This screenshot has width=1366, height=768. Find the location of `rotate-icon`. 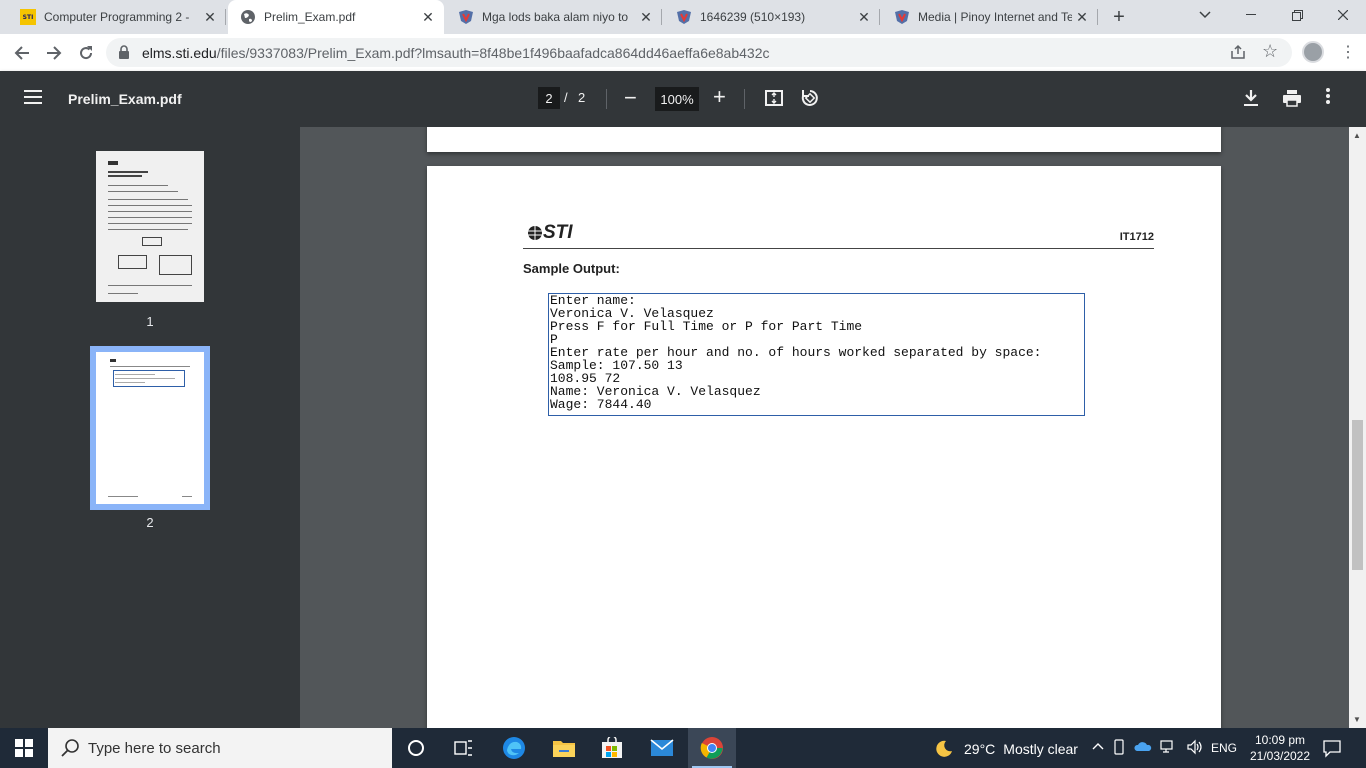

rotate-icon is located at coordinates (810, 100).